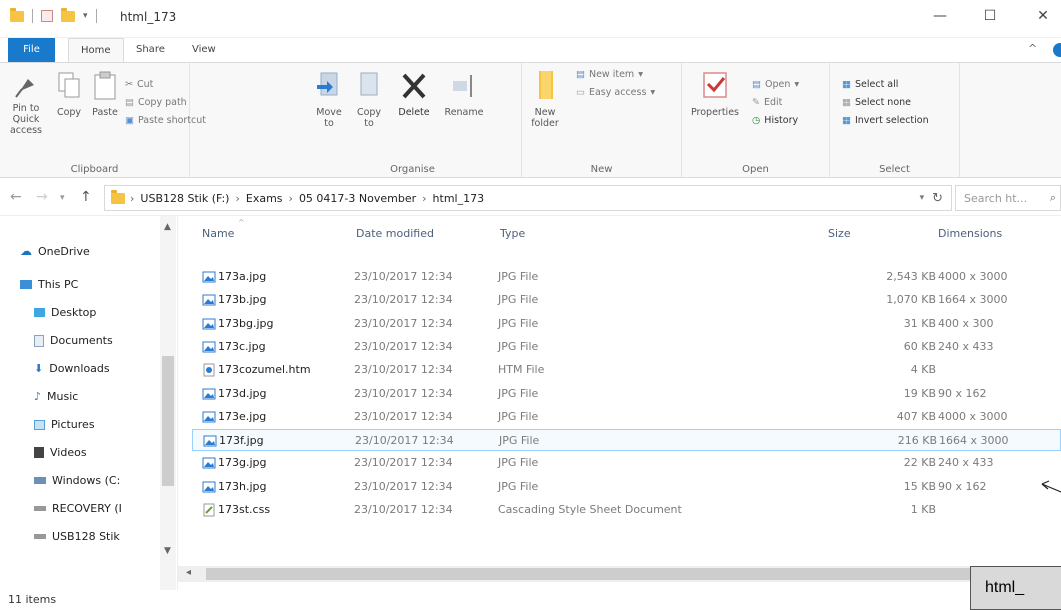  What do you see at coordinates (1043, 16) in the screenshot?
I see `close-button: ✕` at bounding box center [1043, 16].